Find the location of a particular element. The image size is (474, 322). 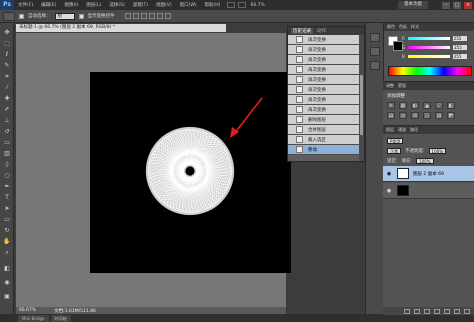

red-value-field: 255 is located at coordinates (459, 38).